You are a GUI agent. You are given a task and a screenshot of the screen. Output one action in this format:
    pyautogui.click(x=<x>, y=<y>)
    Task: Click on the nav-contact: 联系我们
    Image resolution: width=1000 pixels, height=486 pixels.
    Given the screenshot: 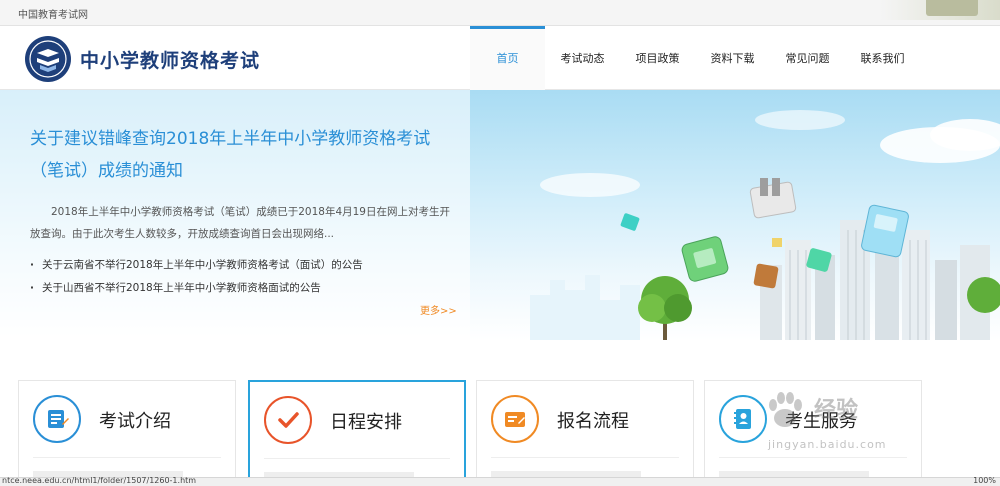 What is the action you would take?
    pyautogui.click(x=882, y=58)
    